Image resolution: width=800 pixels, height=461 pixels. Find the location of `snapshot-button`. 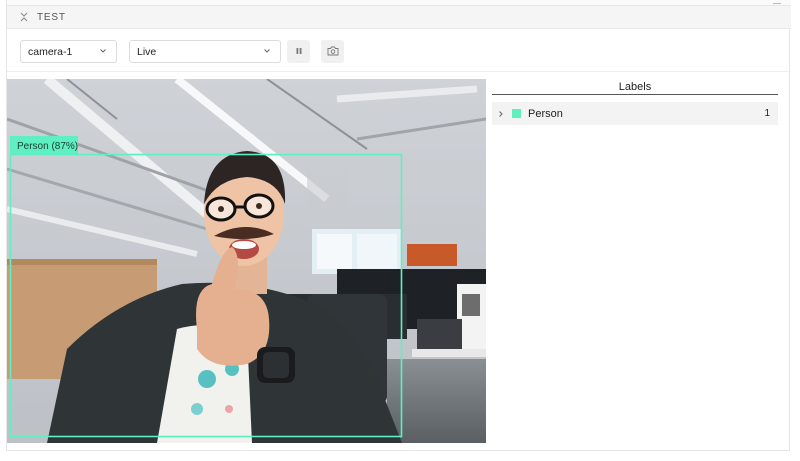

snapshot-button is located at coordinates (332, 51).